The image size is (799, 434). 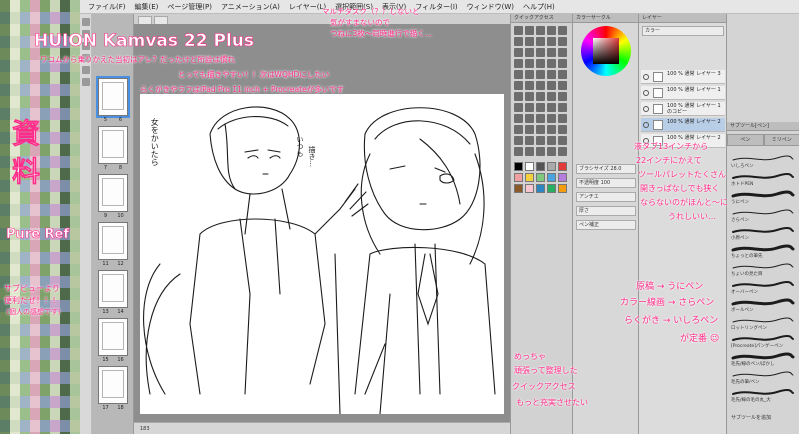 What do you see at coordinates (606, 169) in the screenshot?
I see `brush-size-row: ブラシサイズ 28.0` at bounding box center [606, 169].